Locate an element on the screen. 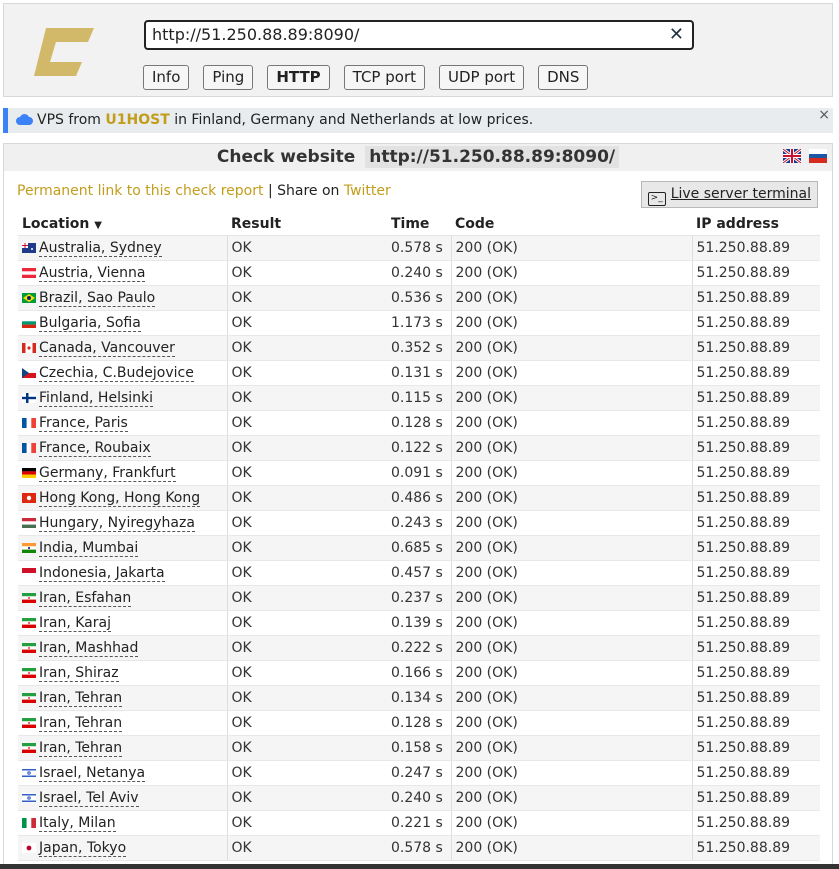 The image size is (839, 869). il-flag-icon is located at coordinates (29, 797).